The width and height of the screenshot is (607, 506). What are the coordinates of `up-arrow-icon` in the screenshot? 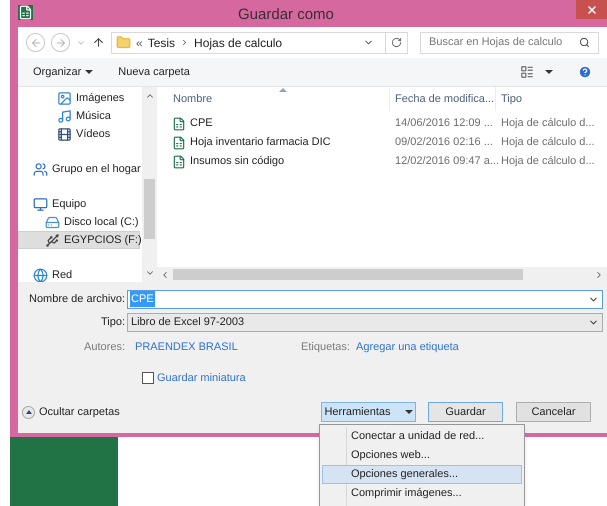 It's located at (98, 42).